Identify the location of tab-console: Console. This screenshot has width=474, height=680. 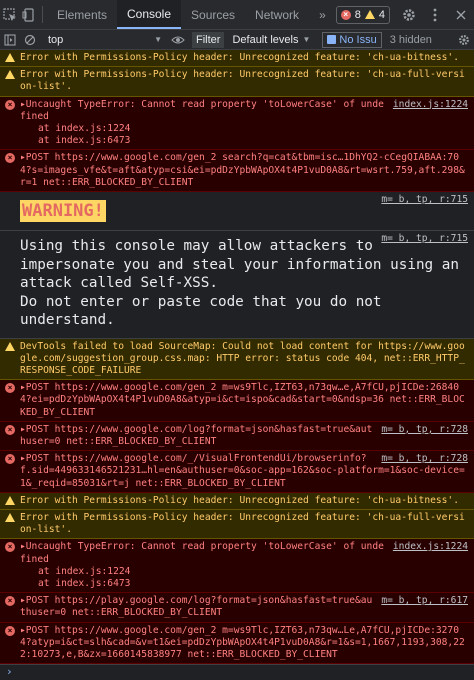
(149, 14).